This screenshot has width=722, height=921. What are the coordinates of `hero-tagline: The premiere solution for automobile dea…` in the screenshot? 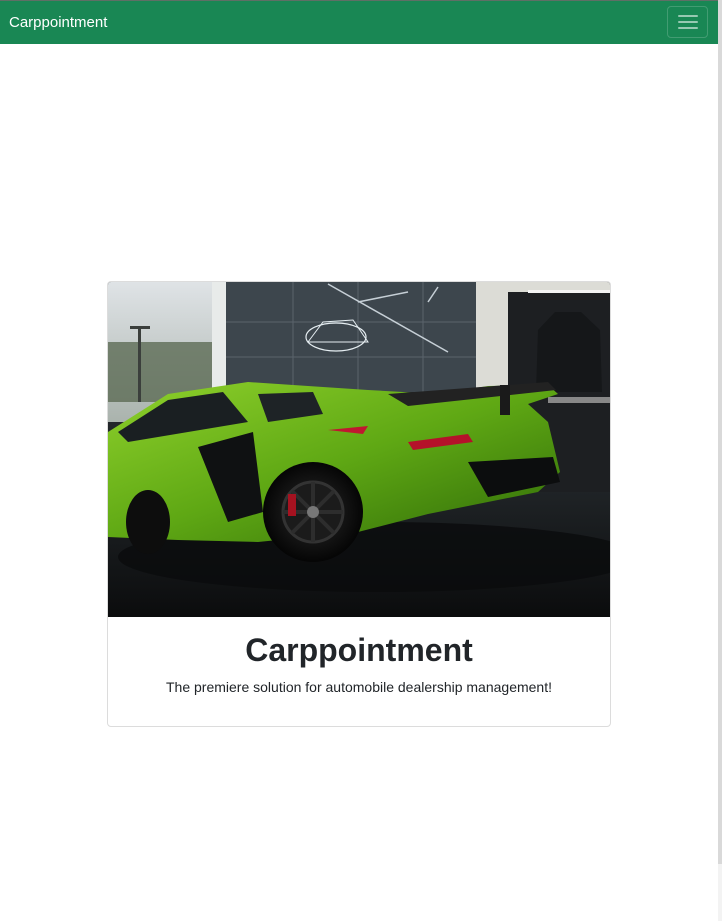 It's located at (359, 687).